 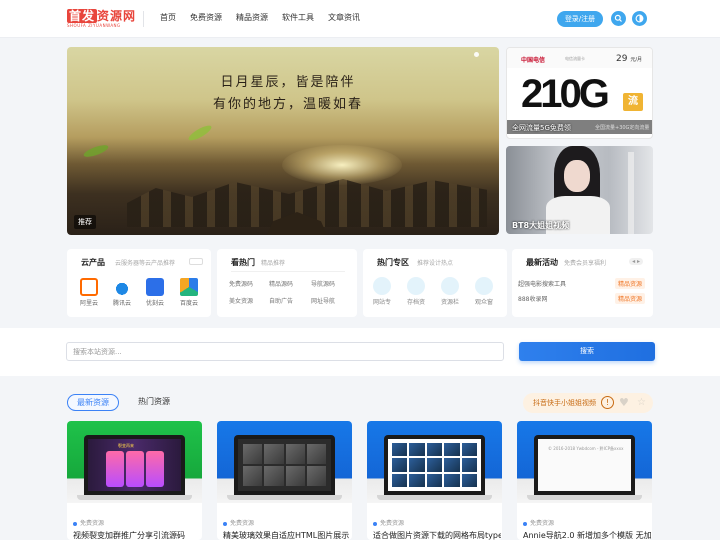 What do you see at coordinates (331, 300) in the screenshot?
I see `hot-link: 网址导航` at bounding box center [331, 300].